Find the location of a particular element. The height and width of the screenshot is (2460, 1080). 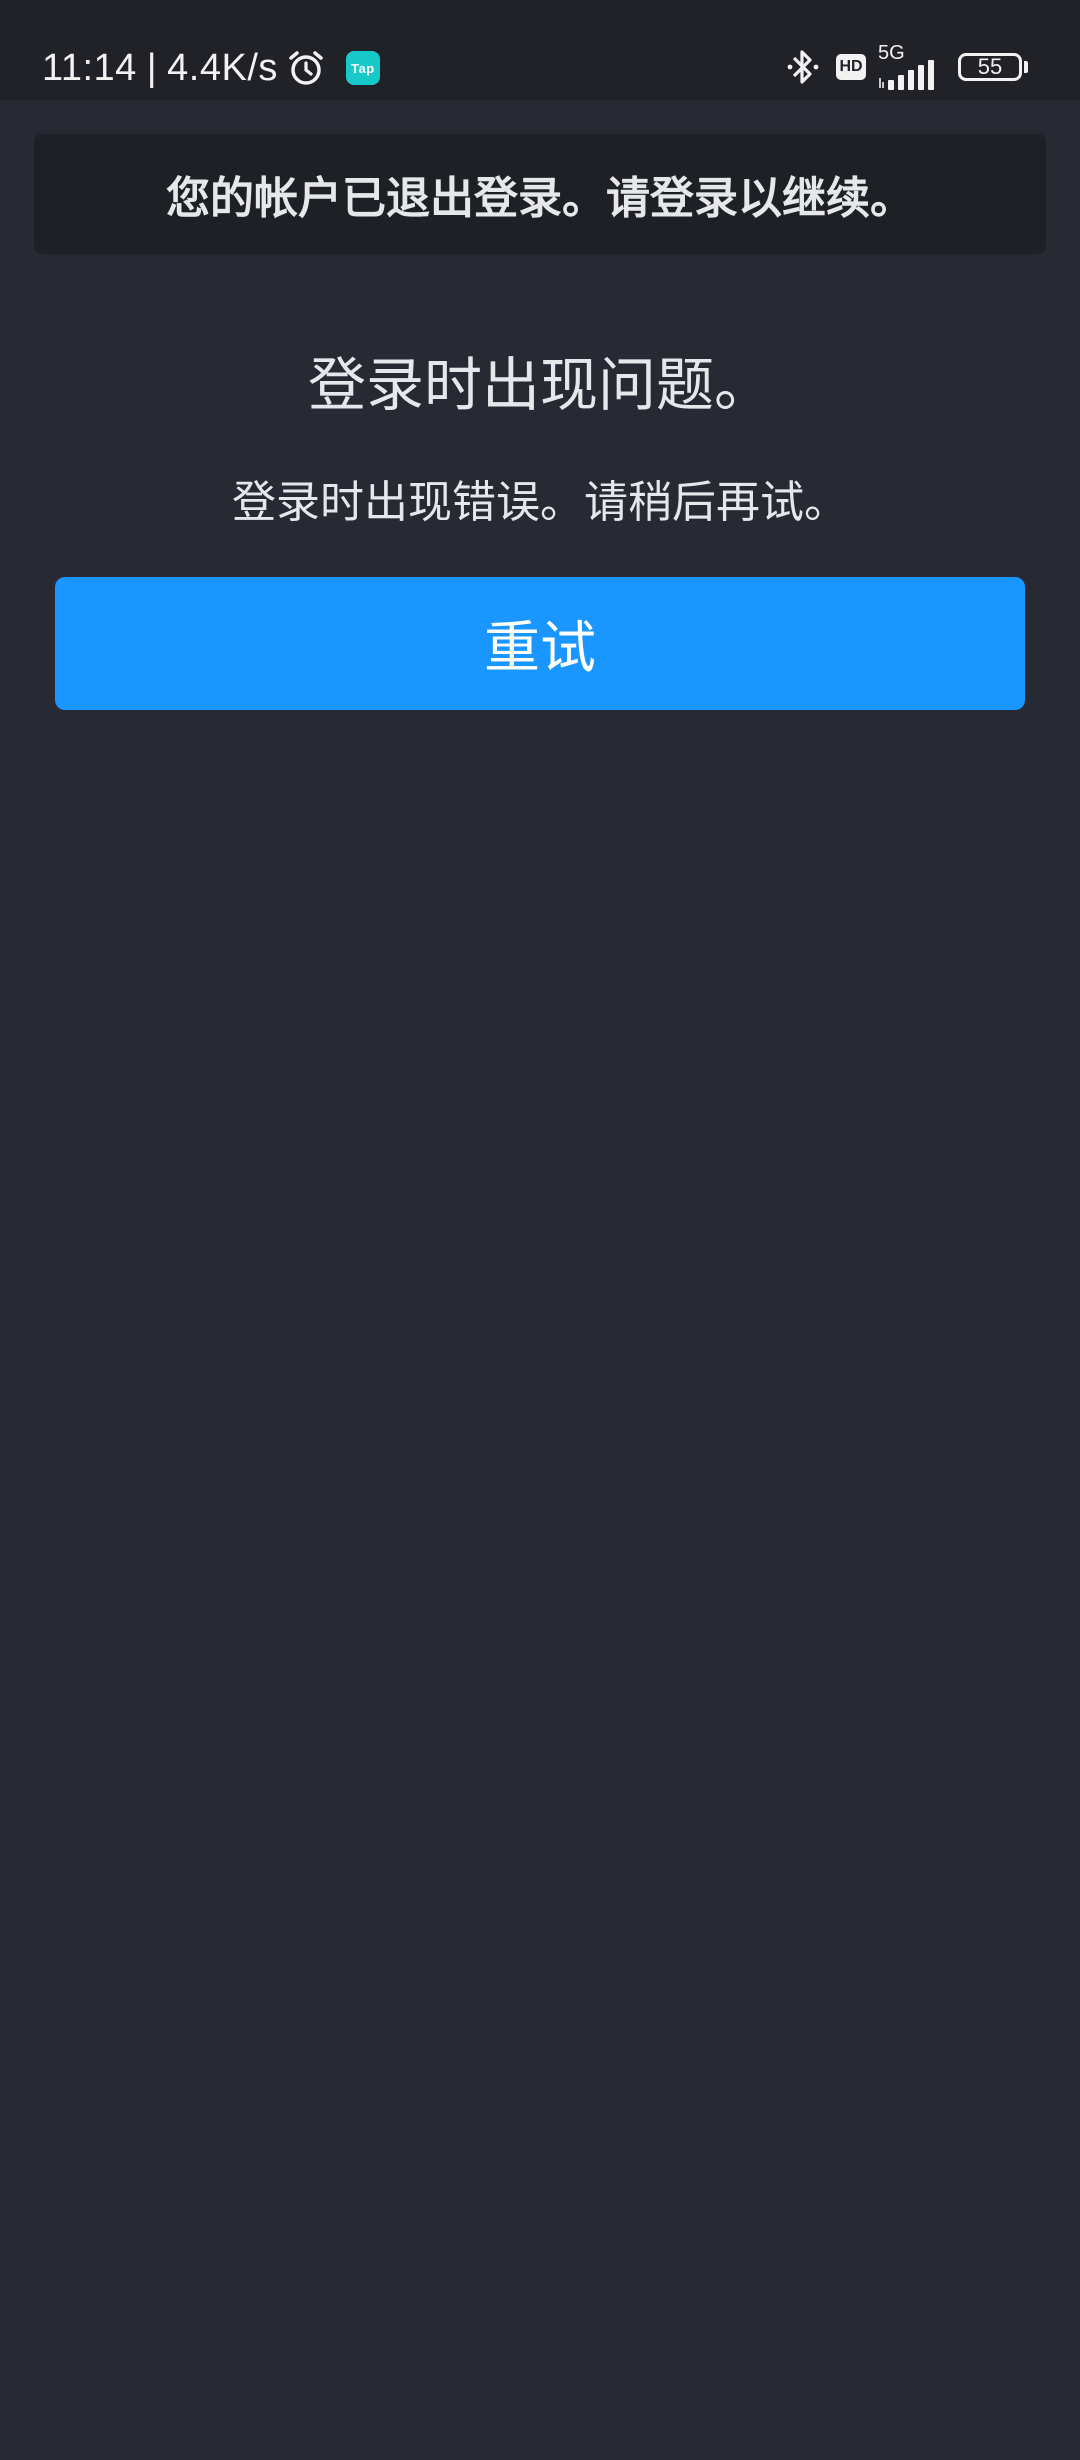

network-speed: 4.4K/s is located at coordinates (222, 67).